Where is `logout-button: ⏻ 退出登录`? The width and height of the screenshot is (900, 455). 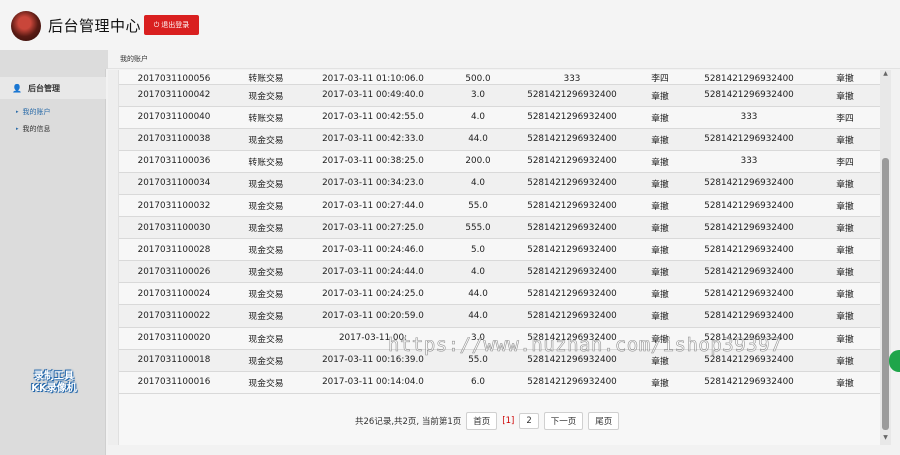 logout-button: ⏻ 退出登录 is located at coordinates (171, 25).